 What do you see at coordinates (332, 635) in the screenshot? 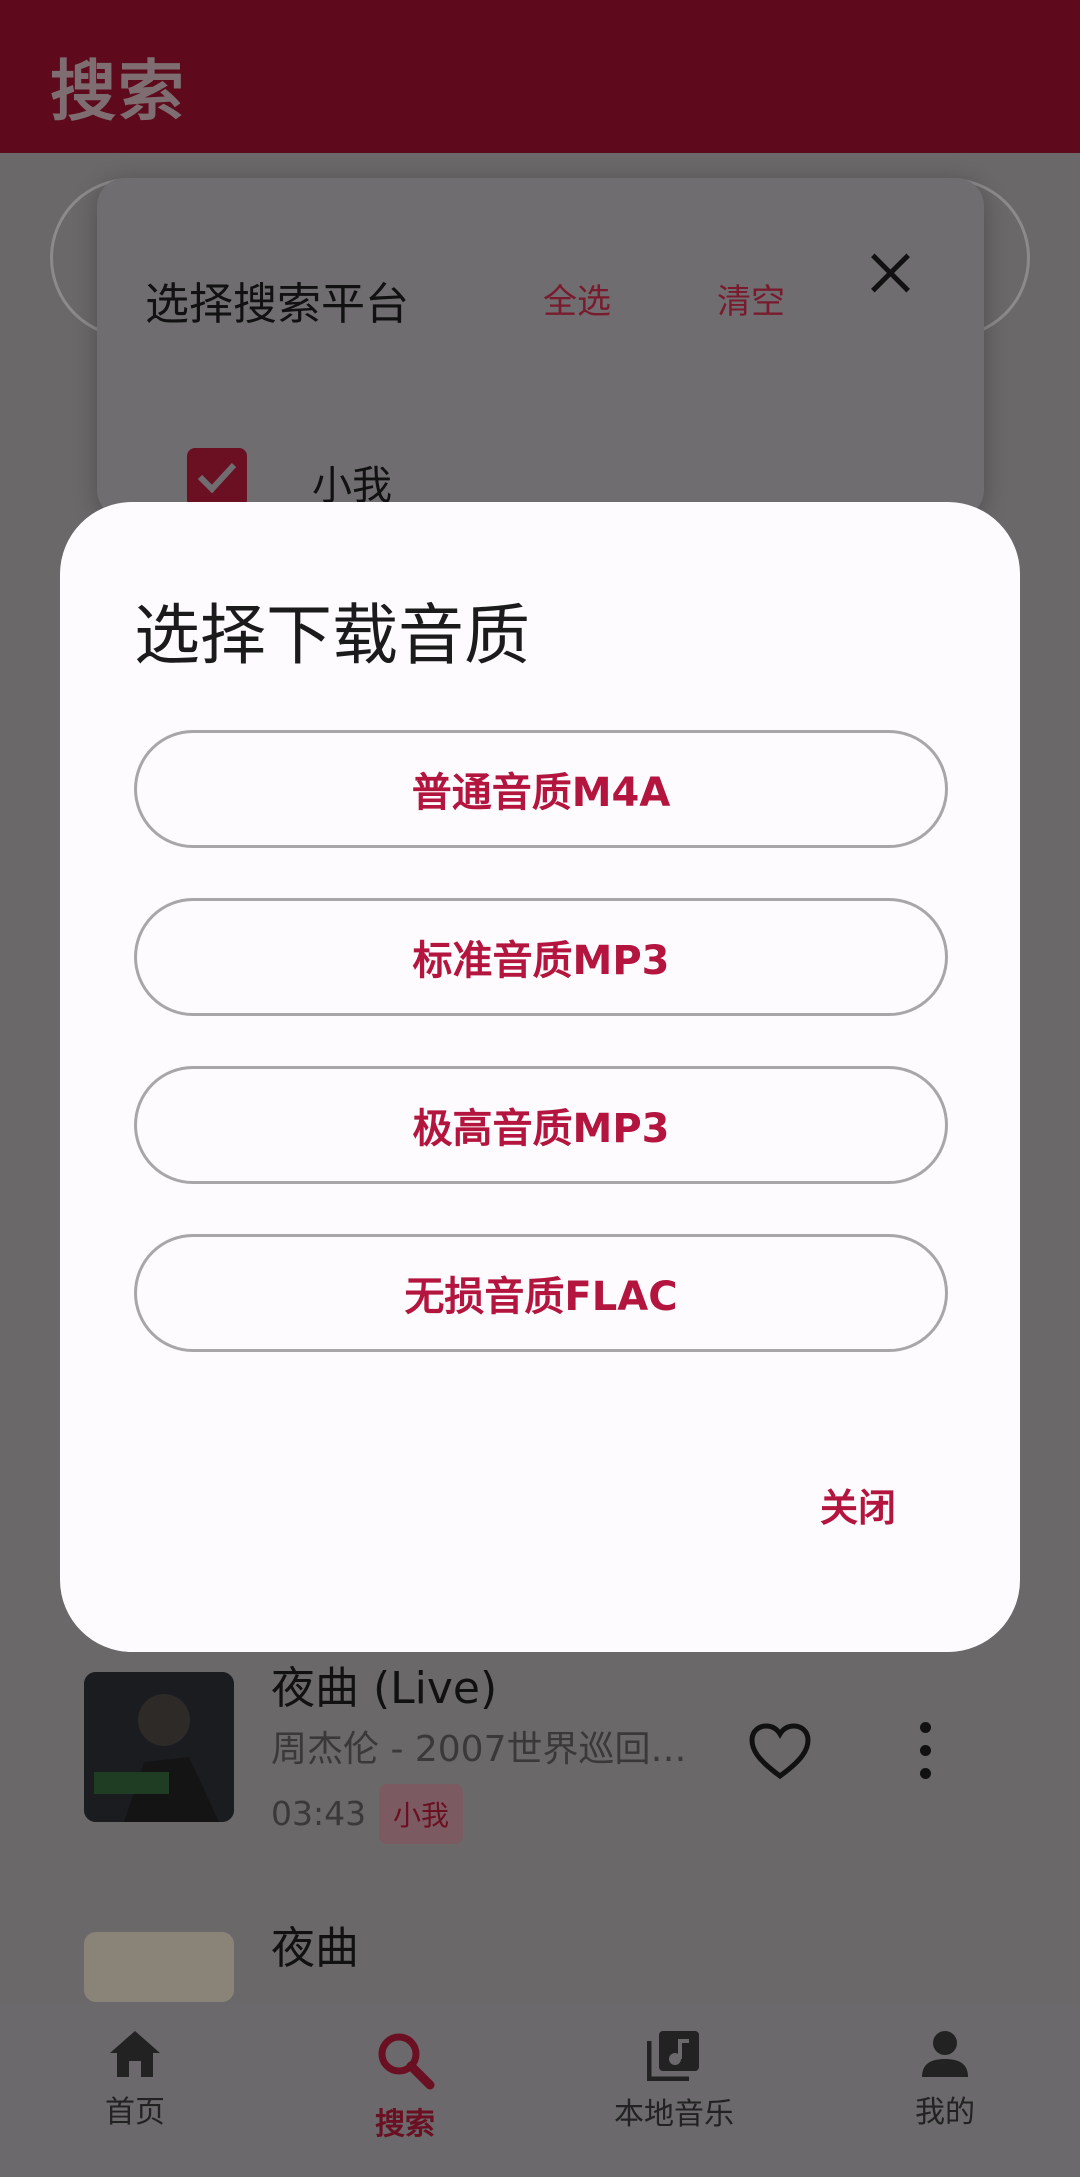
I see `dialog-title: 选择下载音质` at bounding box center [332, 635].